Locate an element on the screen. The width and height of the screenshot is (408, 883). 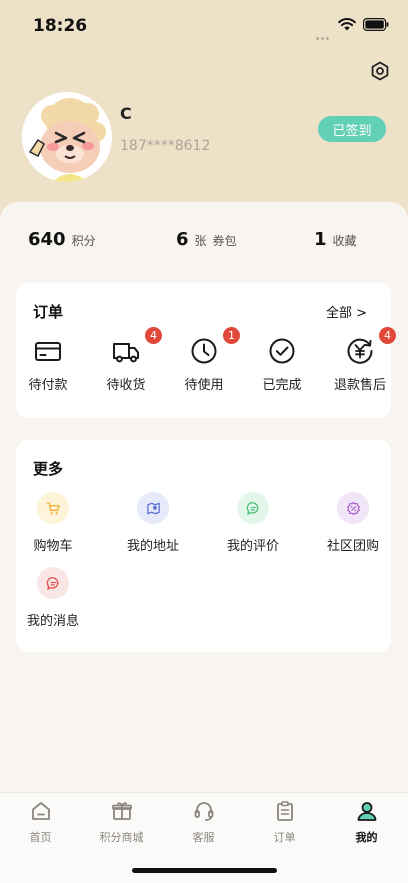
tab-points-mall: 积分商城 is located at coordinates (121, 822).